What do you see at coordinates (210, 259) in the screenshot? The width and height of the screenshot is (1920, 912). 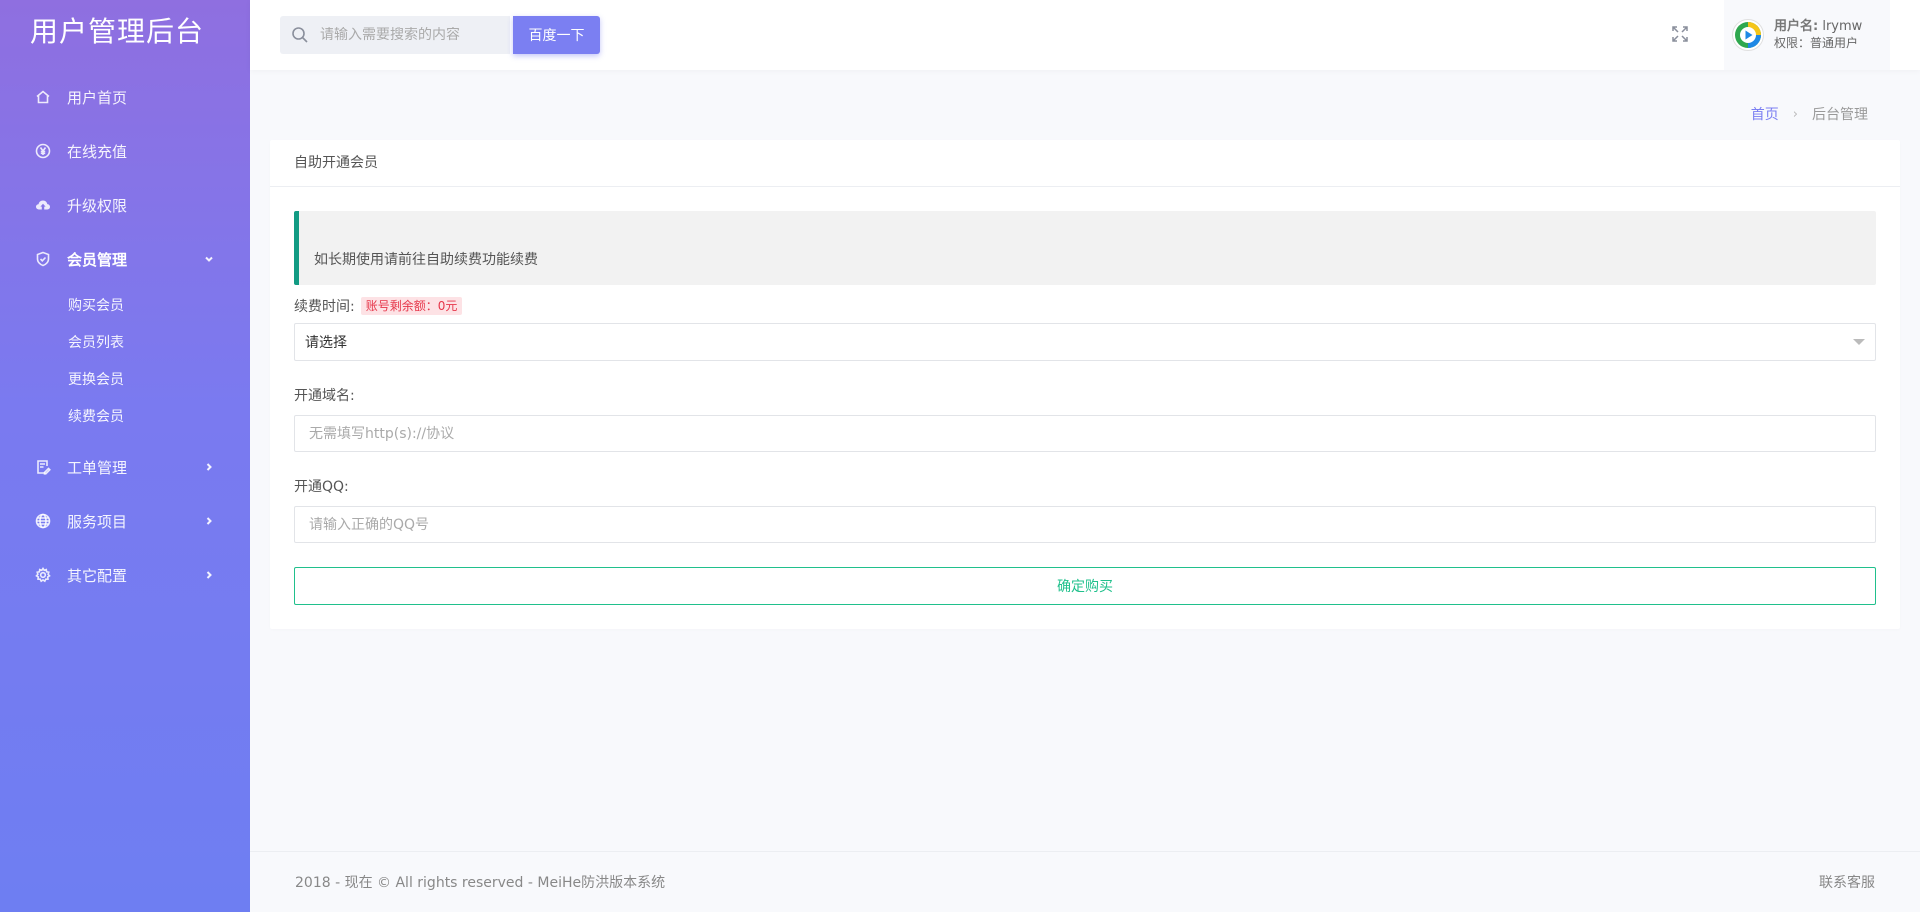 I see `chevron-down-icon` at bounding box center [210, 259].